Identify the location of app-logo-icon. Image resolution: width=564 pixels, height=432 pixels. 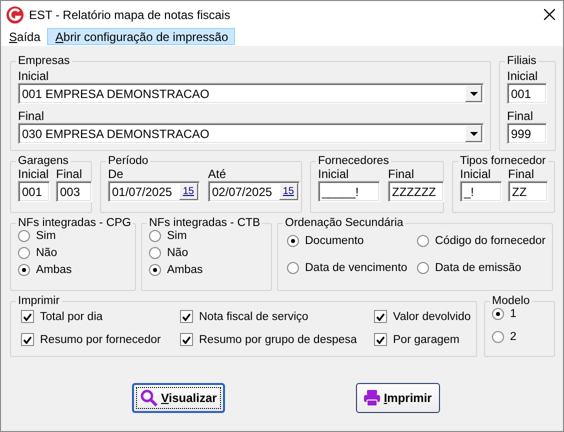
(15, 15).